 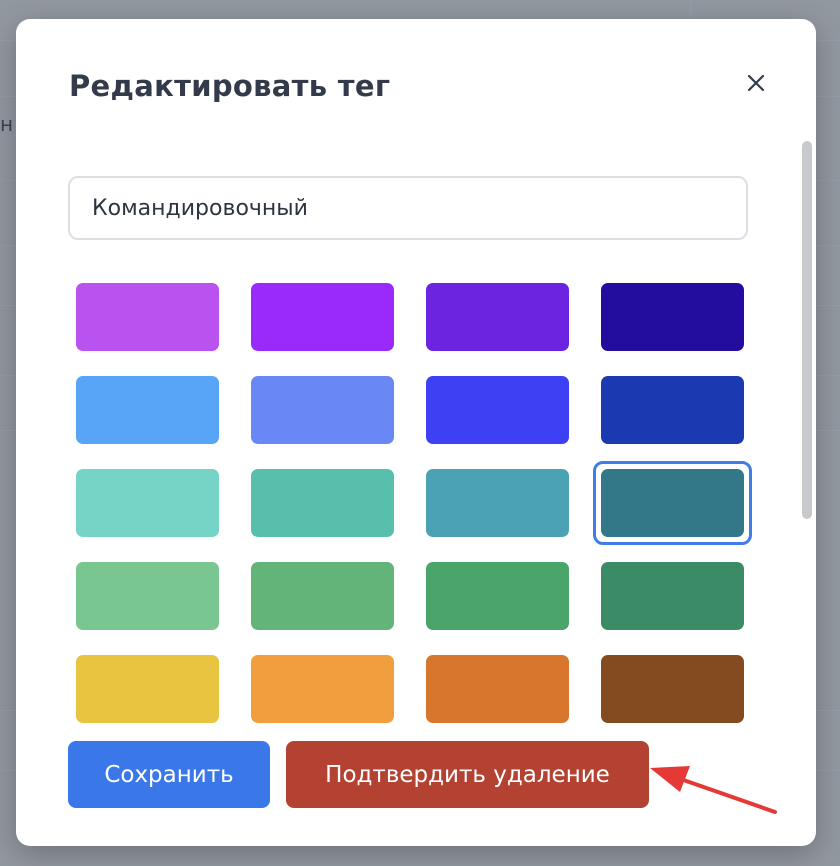 I want to click on close-icon, so click(x=756, y=83).